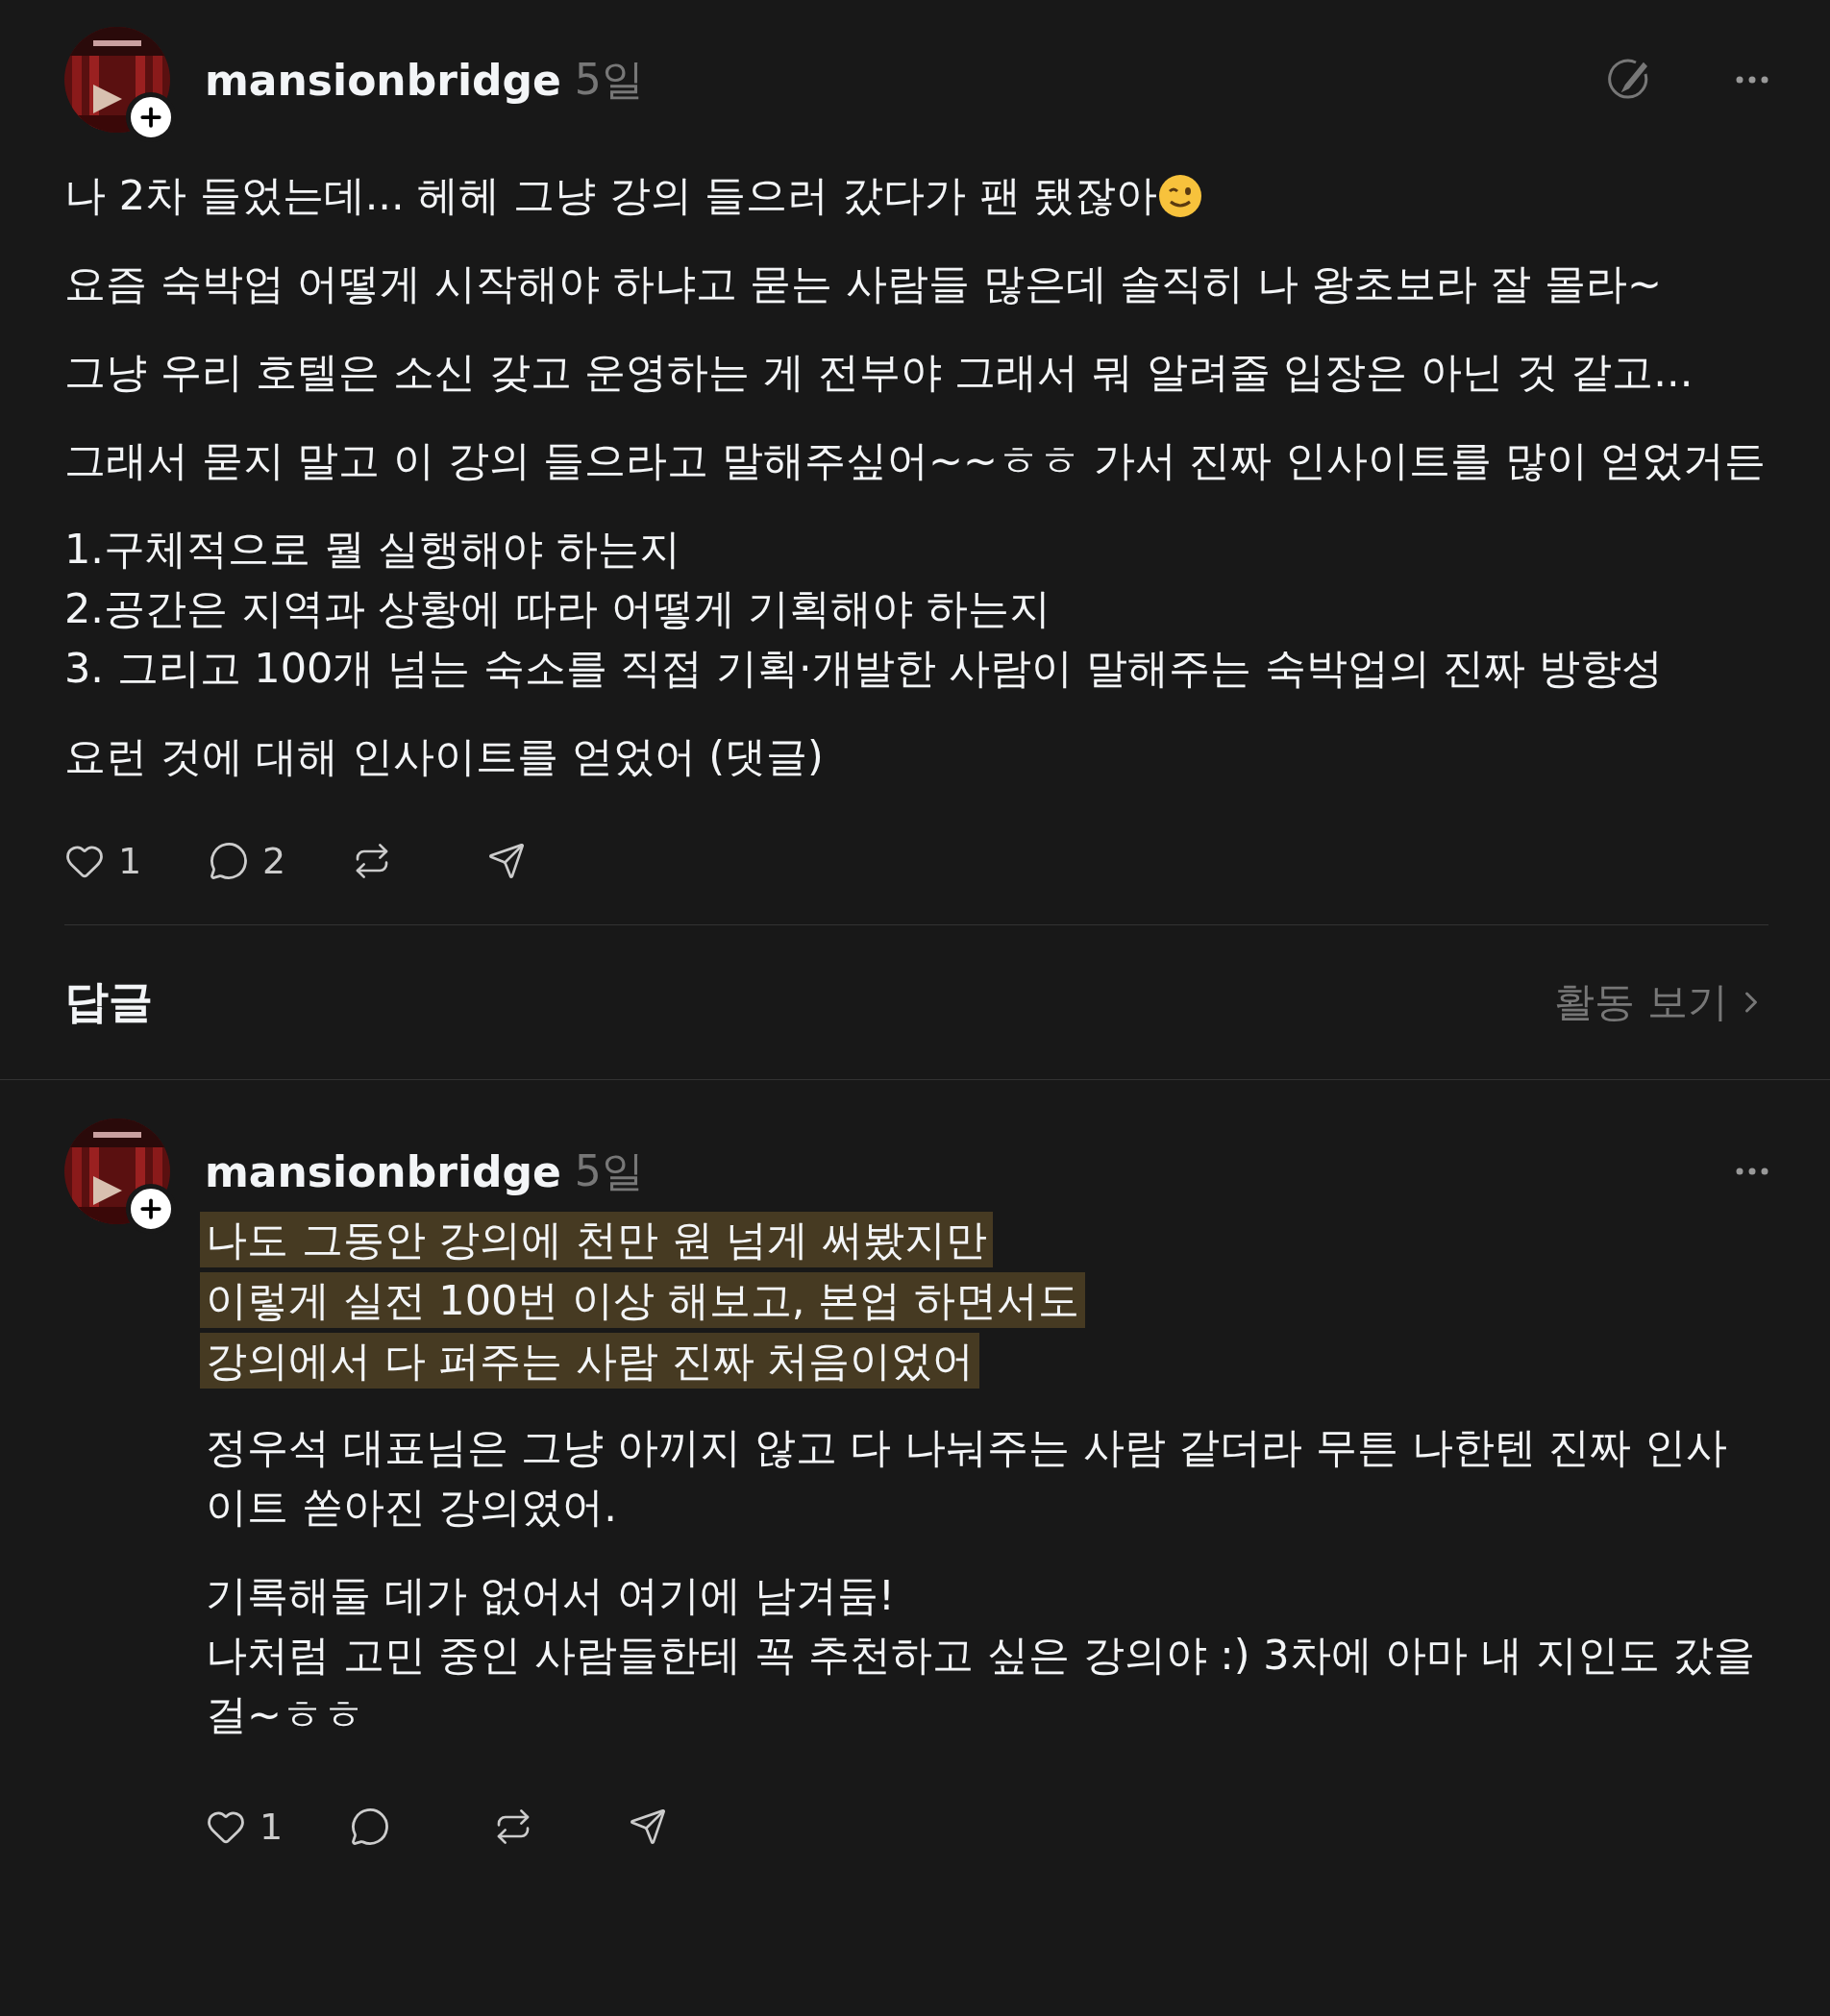  What do you see at coordinates (597, 1239) in the screenshot?
I see `highlighted-text: 나도 그동안 강의에 천만 원 넘게 써봤지만` at bounding box center [597, 1239].